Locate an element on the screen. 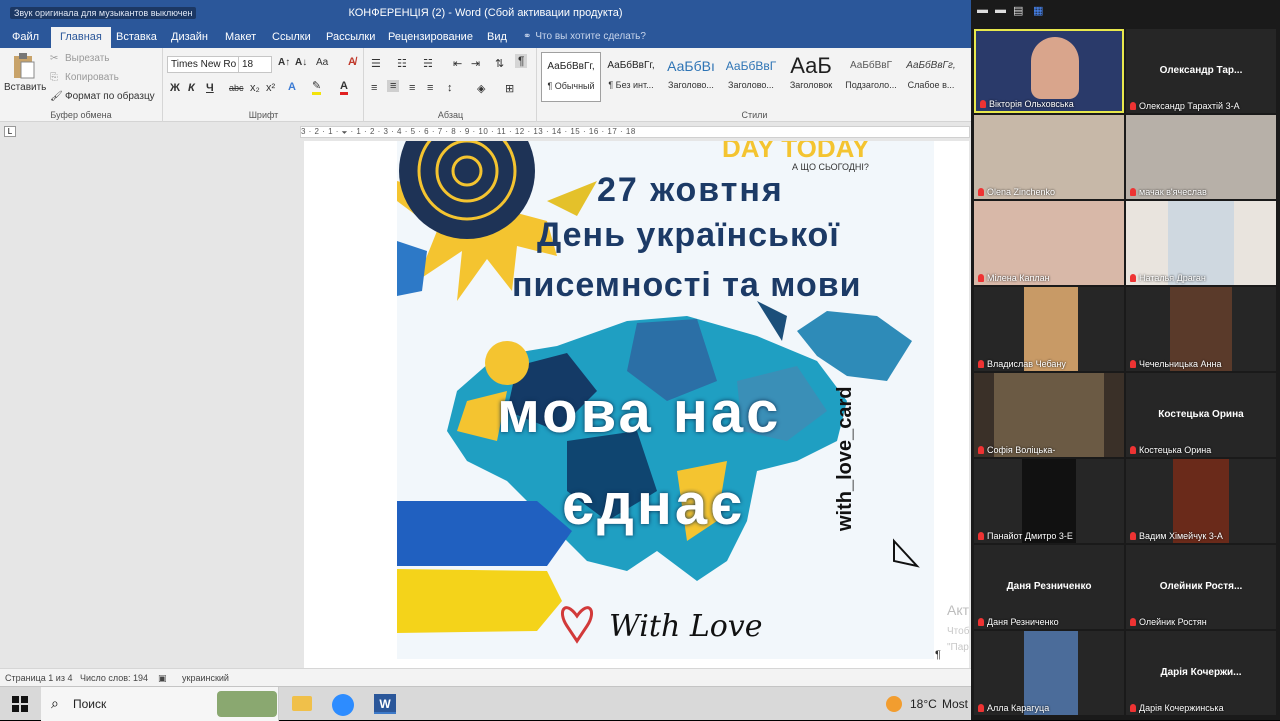 The image size is (1280, 721). taskbar-search: ⌕ Поиск is located at coordinates (160, 704).